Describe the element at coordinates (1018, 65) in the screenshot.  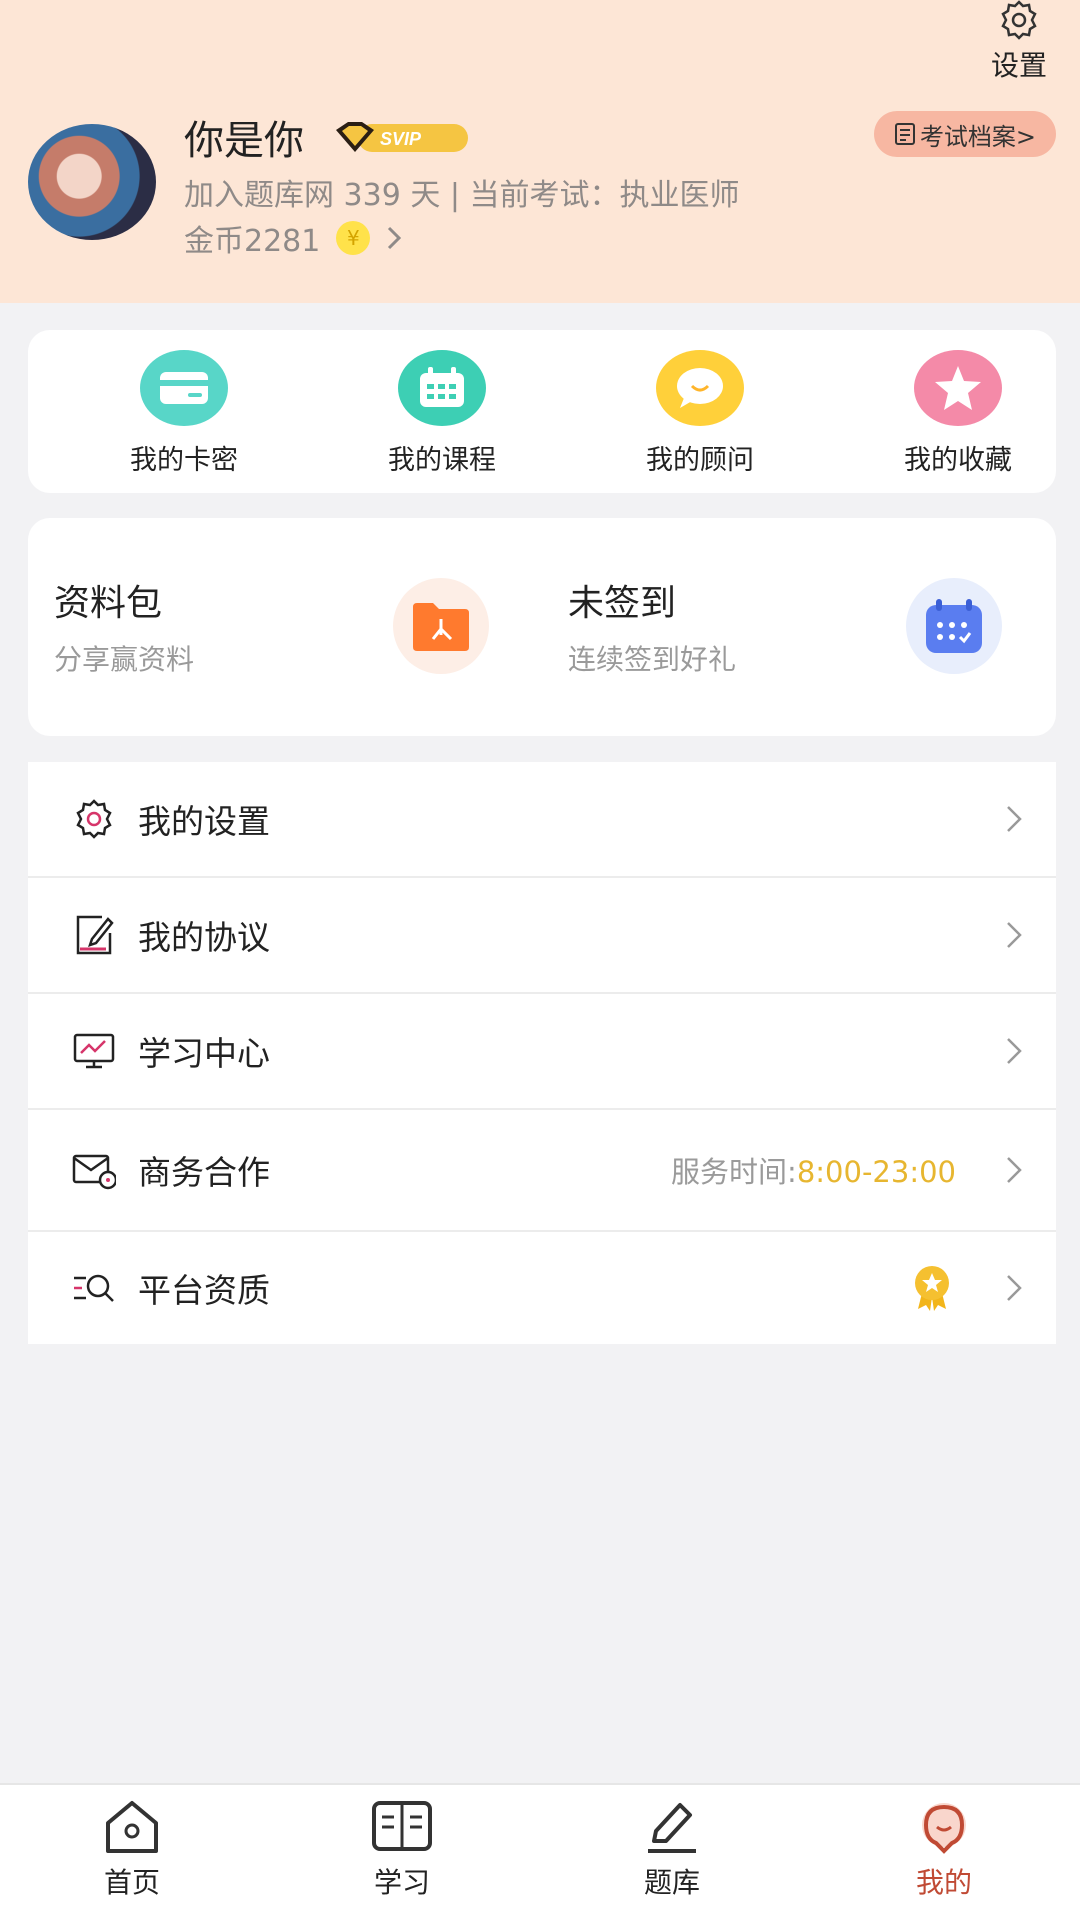
I see `settings-label: 设置` at that location.